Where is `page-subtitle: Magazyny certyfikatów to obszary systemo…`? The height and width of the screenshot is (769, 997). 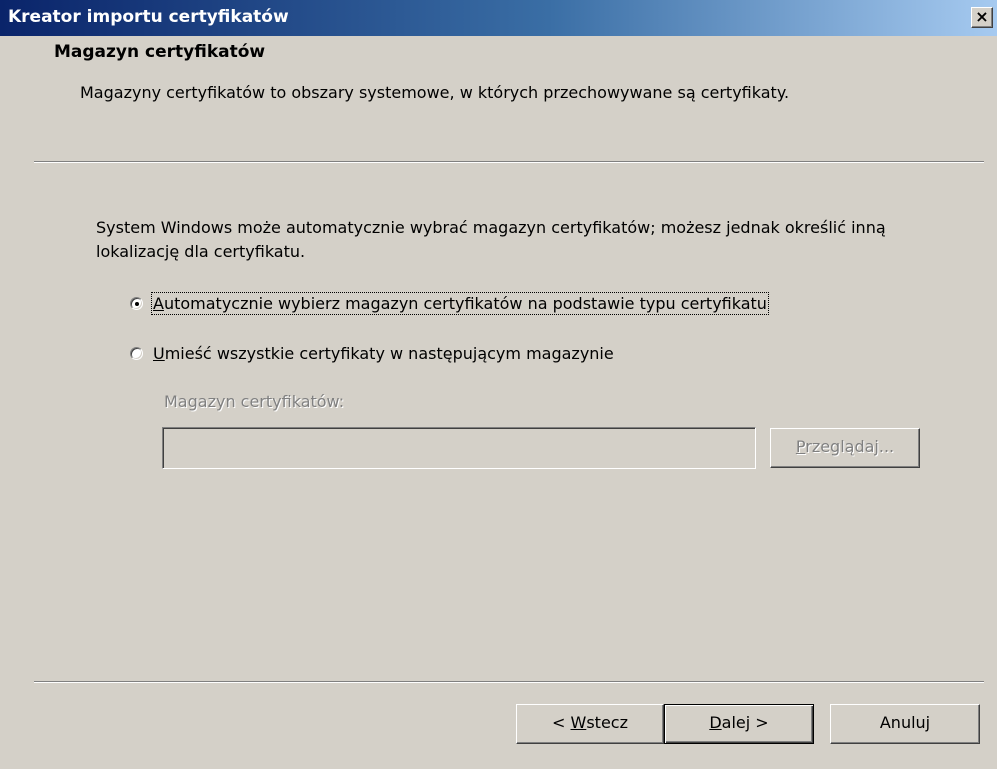 page-subtitle: Magazyny certyfikatów to obszary systemo… is located at coordinates (435, 92).